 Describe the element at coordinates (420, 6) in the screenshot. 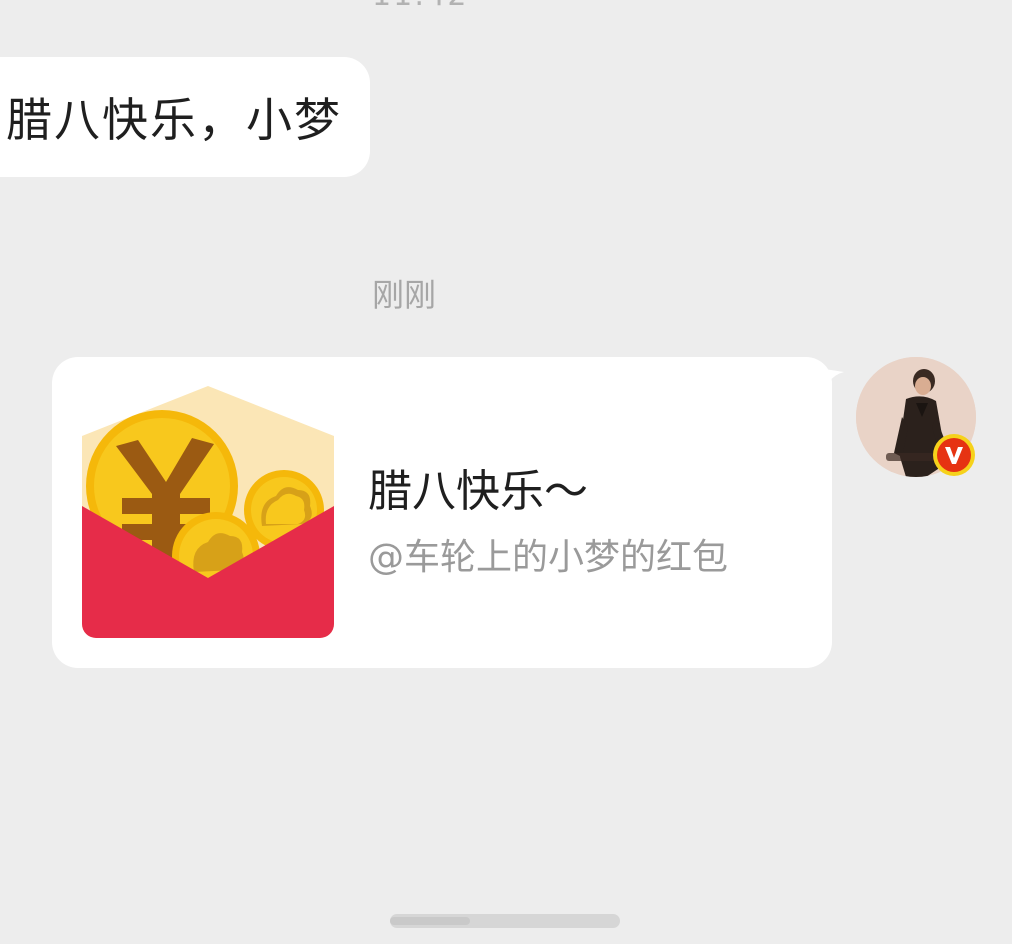

I see `top-timestamp: 11:42` at that location.